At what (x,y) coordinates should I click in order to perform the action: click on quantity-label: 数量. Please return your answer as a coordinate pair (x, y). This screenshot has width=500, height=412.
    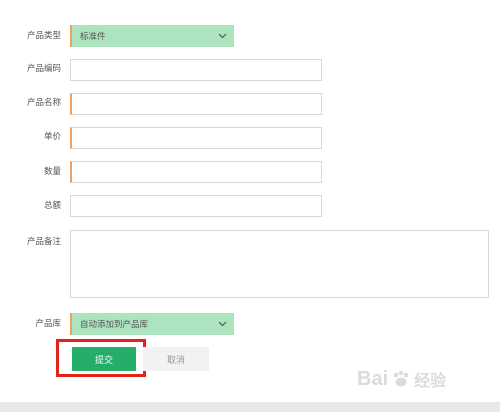
    Looking at the image, I should click on (52, 172).